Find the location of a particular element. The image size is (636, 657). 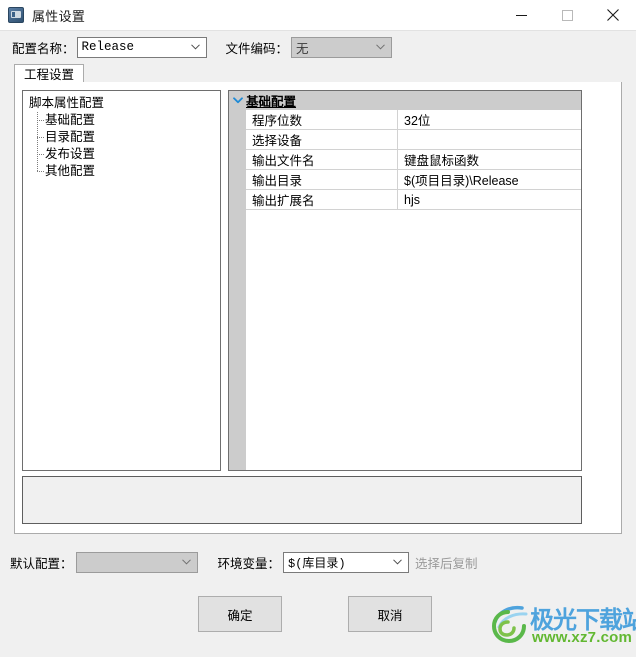

maximize-button is located at coordinates (567, 15).